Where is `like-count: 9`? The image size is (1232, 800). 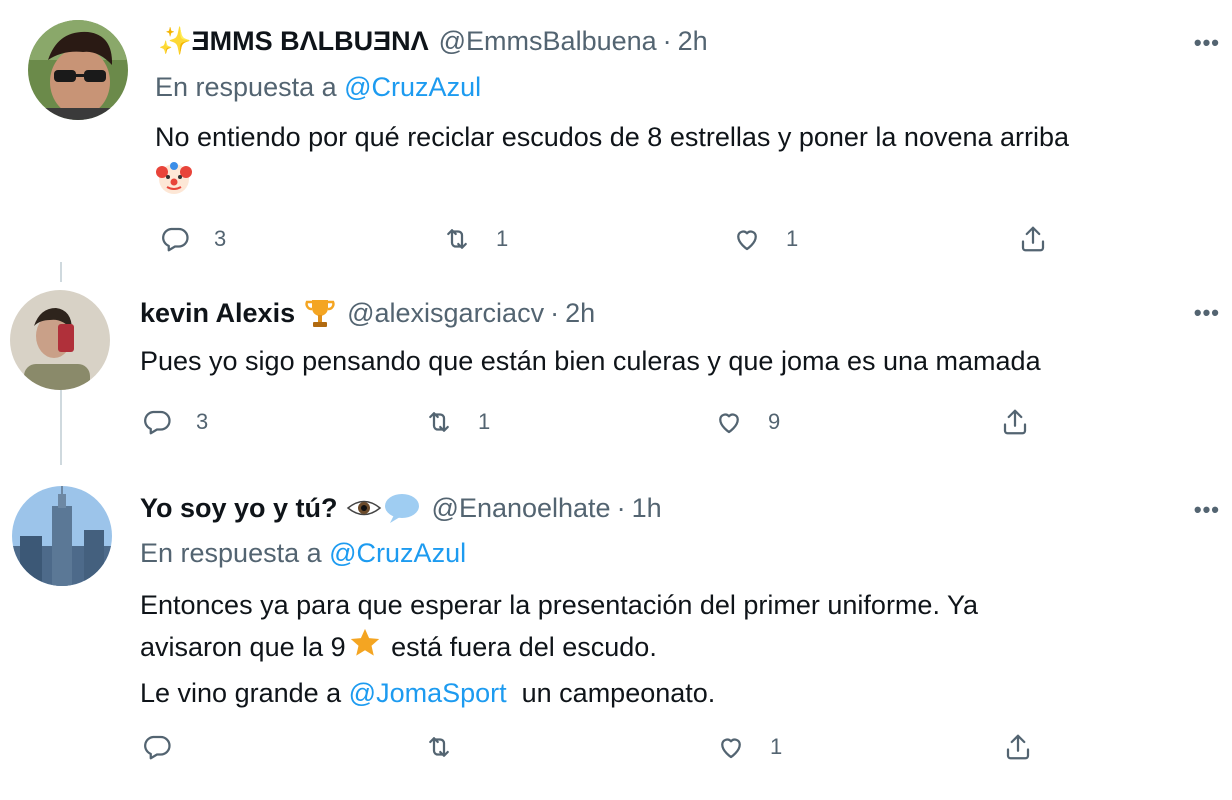 like-count: 9 is located at coordinates (774, 421).